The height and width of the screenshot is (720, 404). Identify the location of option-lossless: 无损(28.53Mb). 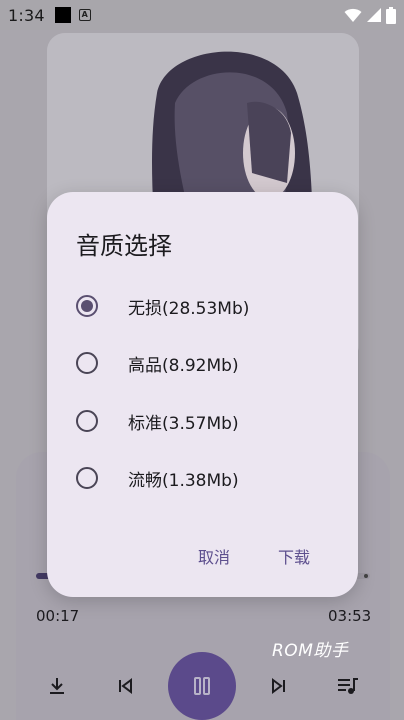
(202, 306).